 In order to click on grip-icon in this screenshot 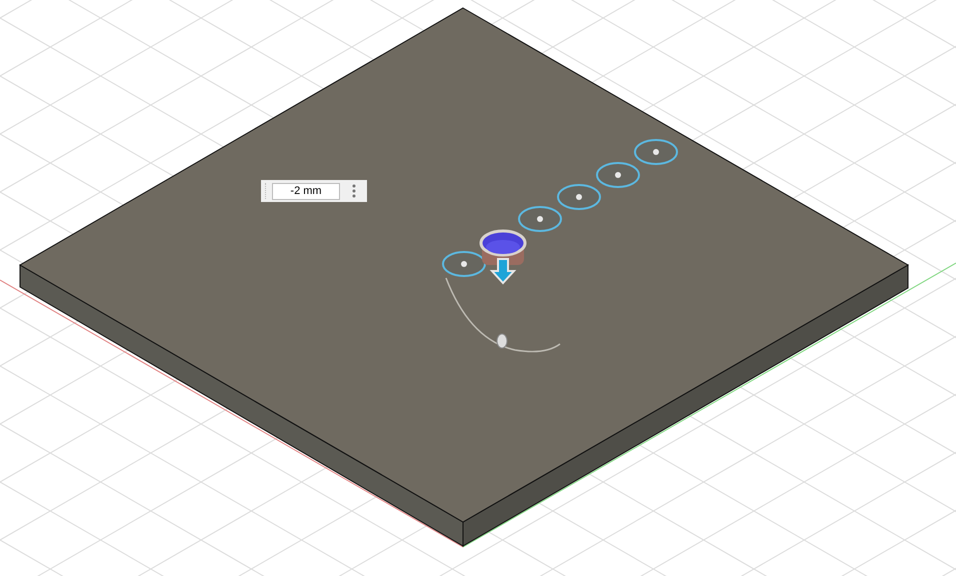, I will do `click(266, 191)`.